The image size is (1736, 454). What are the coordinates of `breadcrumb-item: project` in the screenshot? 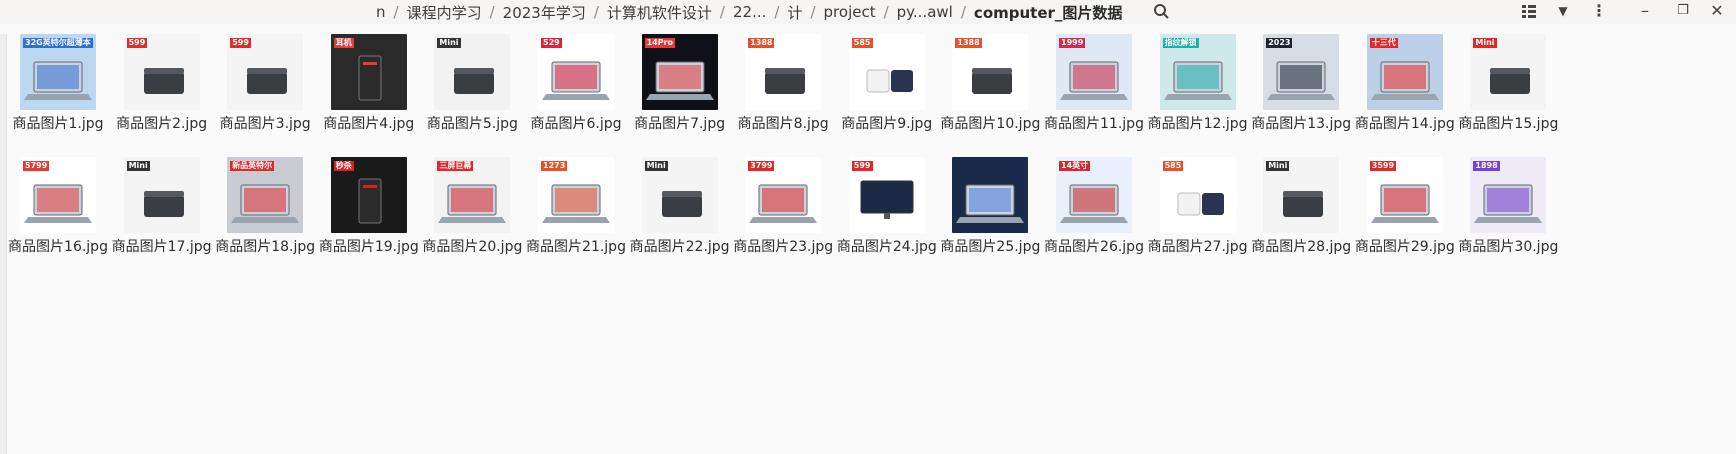 It's located at (850, 12).